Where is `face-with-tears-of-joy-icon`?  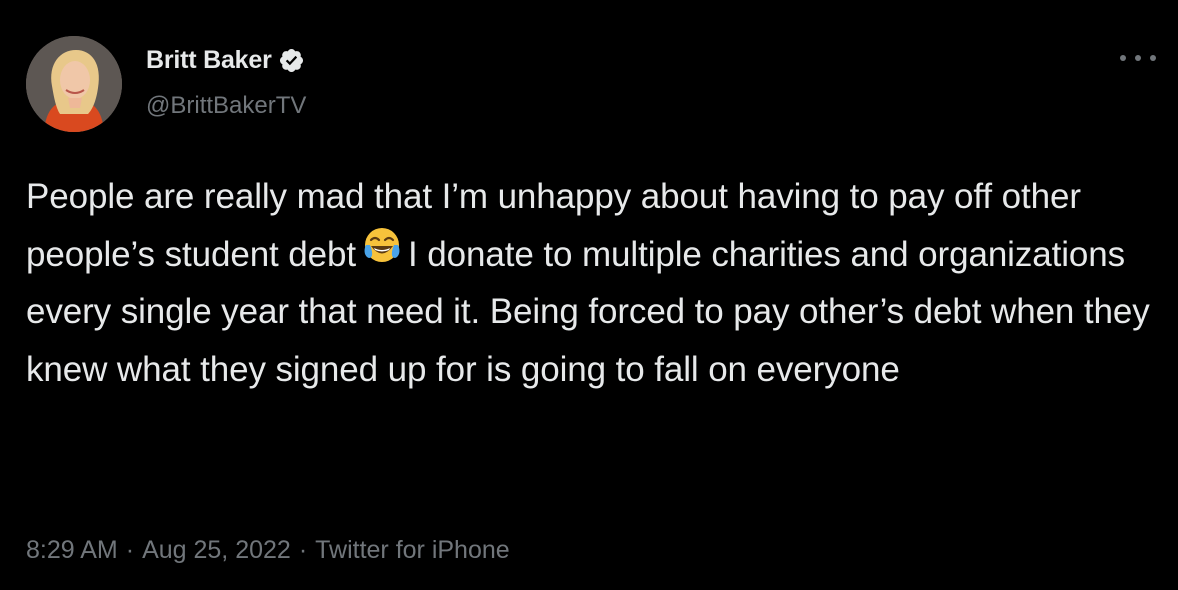
face-with-tears-of-joy-icon is located at coordinates (382, 254).